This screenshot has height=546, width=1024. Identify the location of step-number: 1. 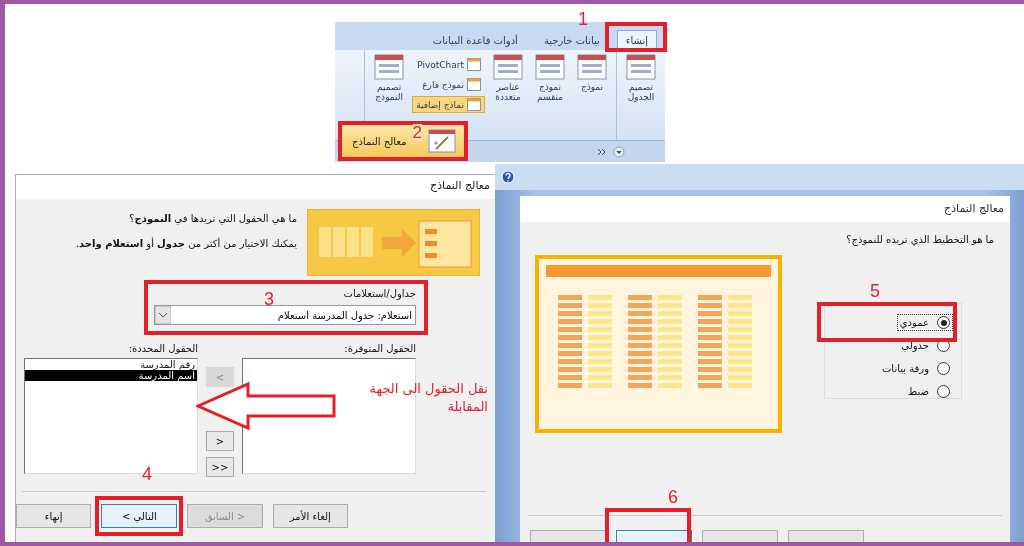
(583, 19).